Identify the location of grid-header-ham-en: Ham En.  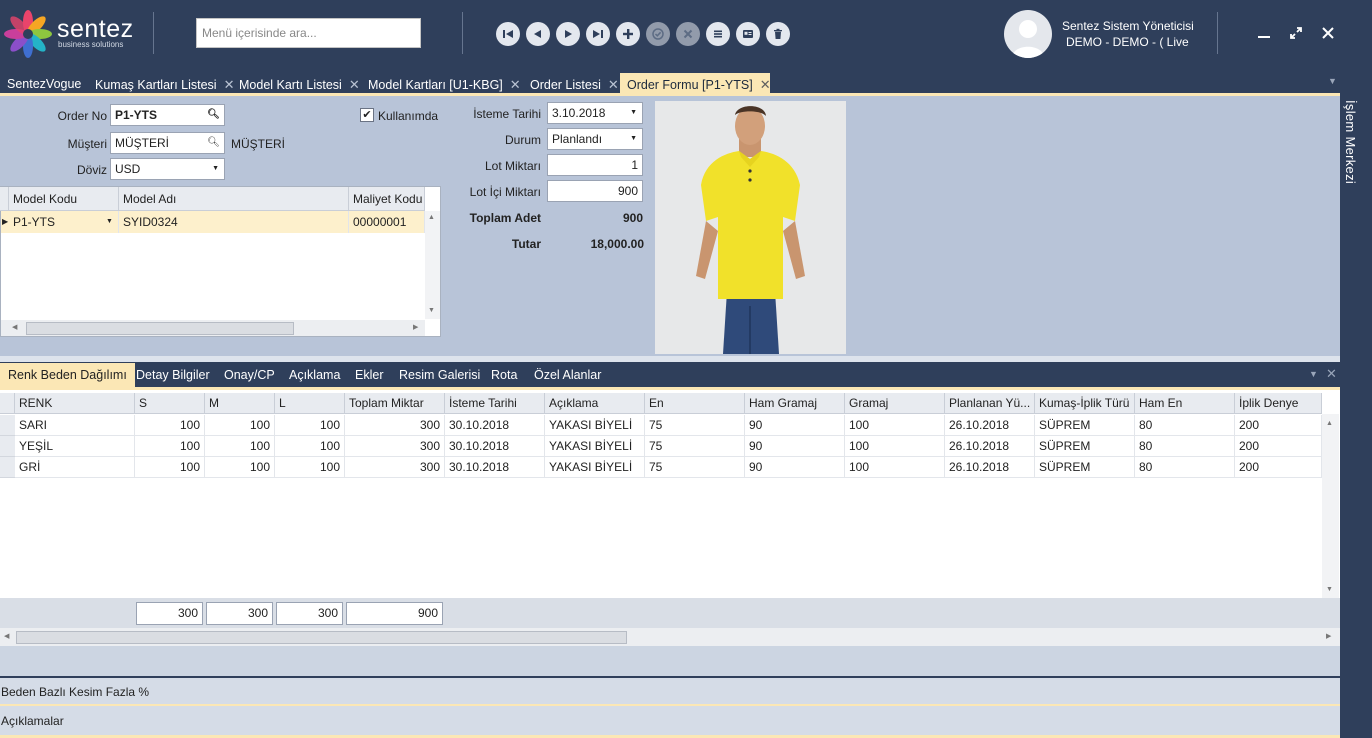
(1185, 403).